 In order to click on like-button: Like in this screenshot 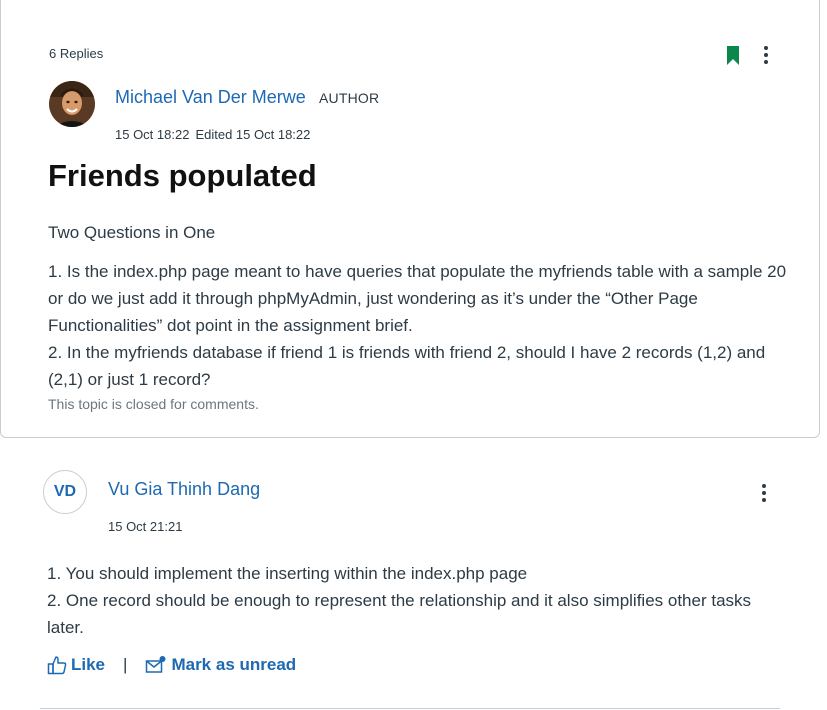, I will do `click(76, 665)`.